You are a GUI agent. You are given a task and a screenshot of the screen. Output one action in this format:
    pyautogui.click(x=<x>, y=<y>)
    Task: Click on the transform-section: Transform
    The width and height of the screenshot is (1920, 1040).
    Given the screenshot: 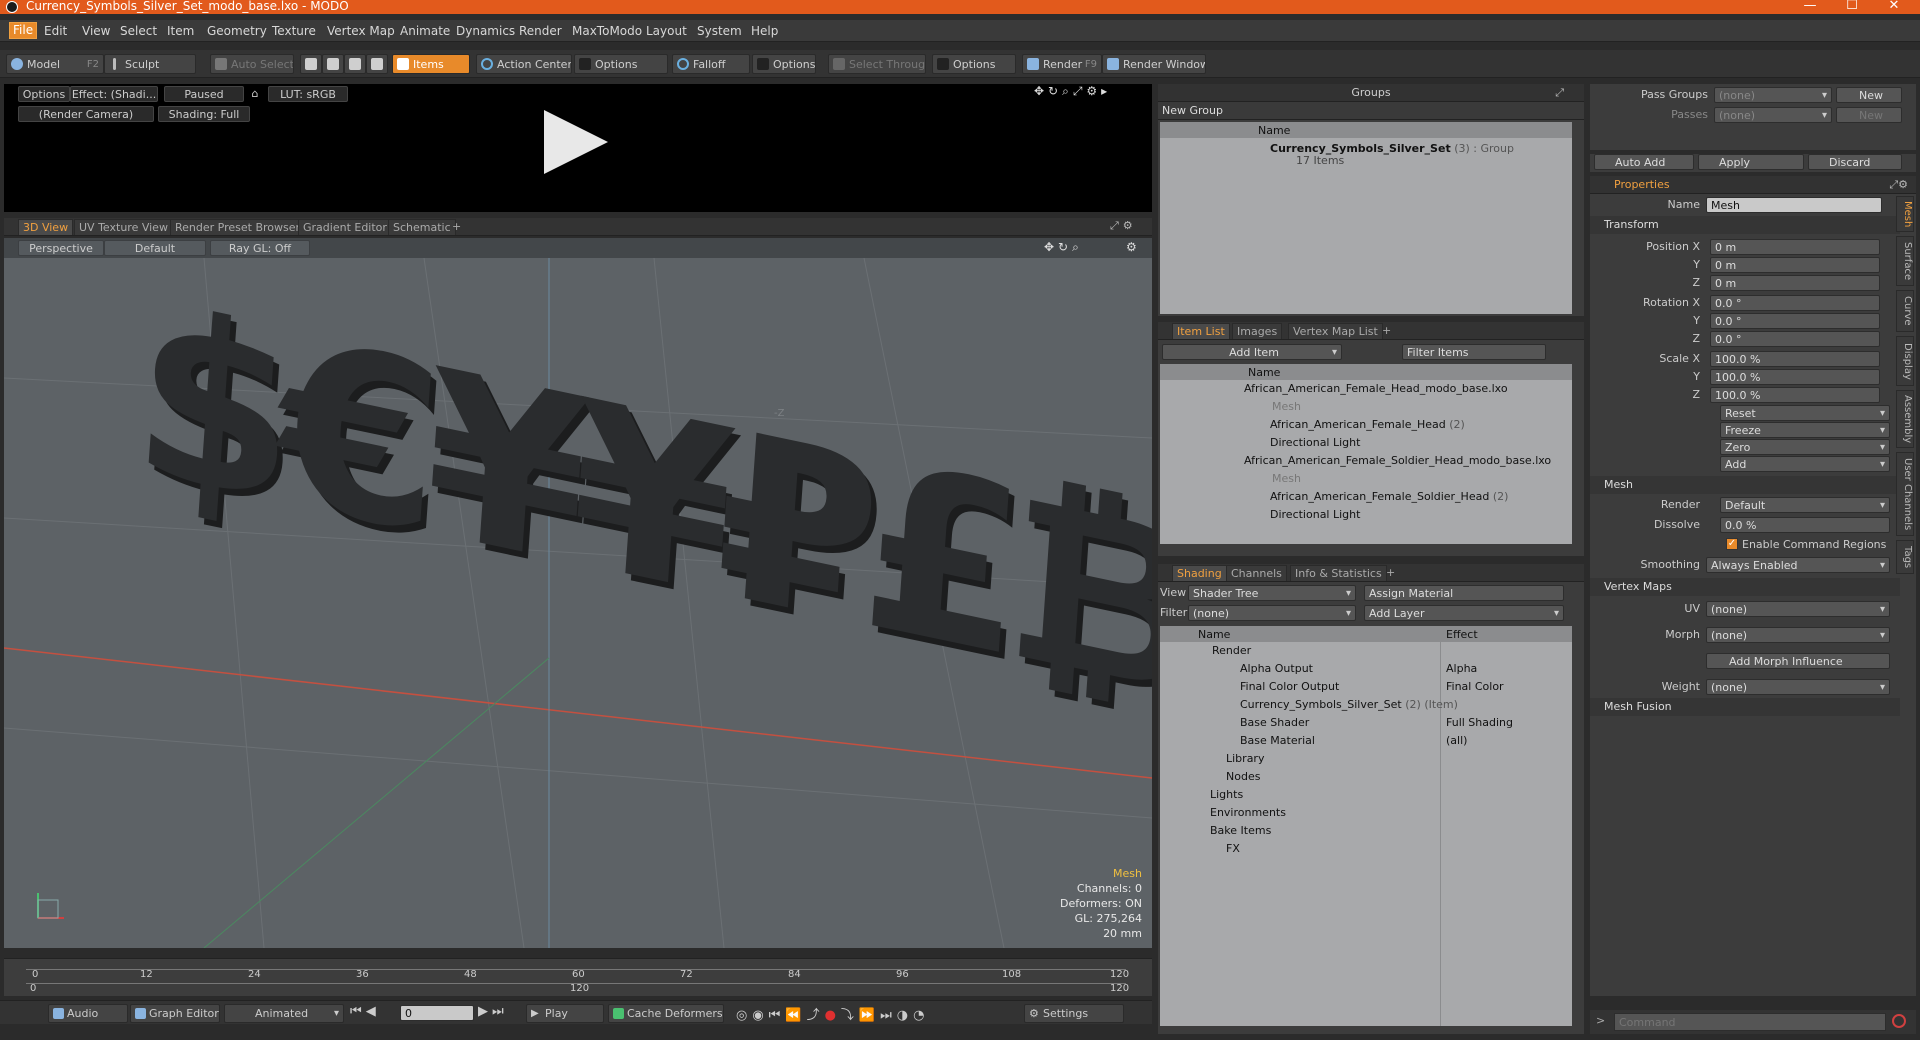 What is the action you would take?
    pyautogui.click(x=1745, y=225)
    